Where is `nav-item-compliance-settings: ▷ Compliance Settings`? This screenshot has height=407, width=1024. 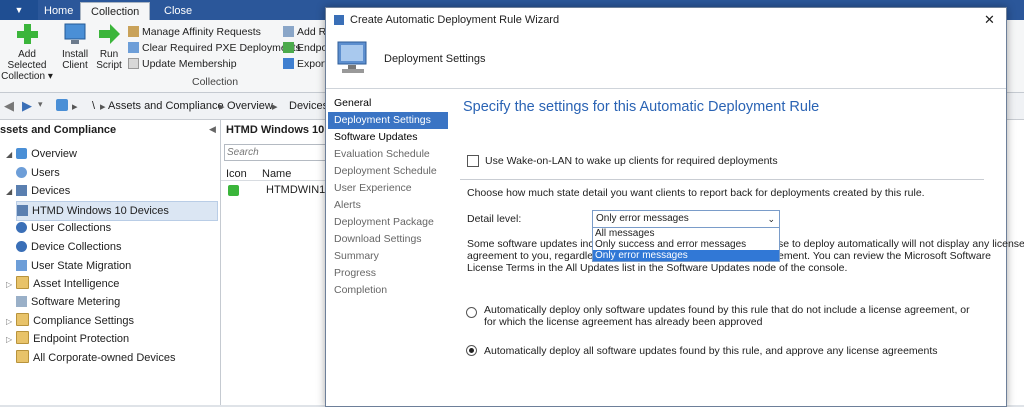
nav-item-compliance-settings: ▷ Compliance Settings is located at coordinates (70, 321).